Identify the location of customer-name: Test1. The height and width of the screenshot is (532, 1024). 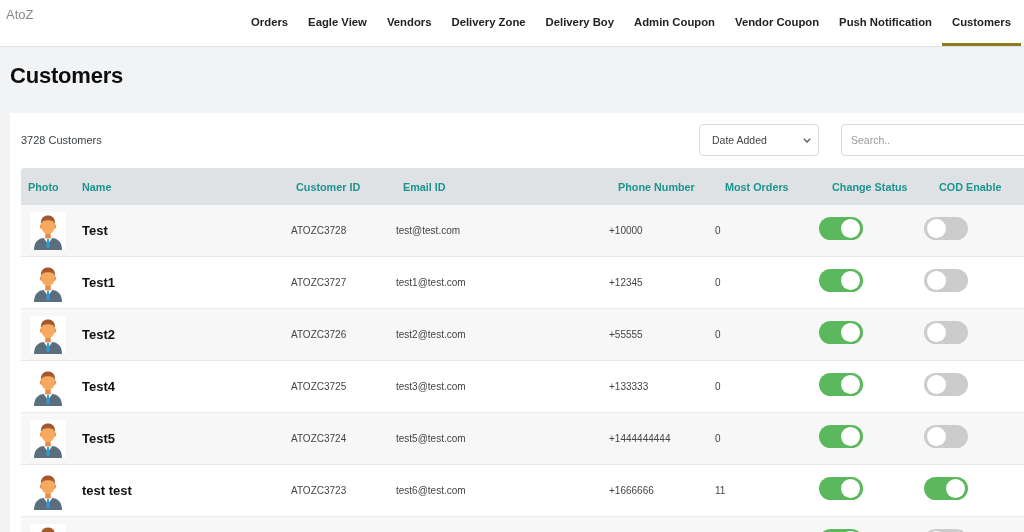
(98, 282).